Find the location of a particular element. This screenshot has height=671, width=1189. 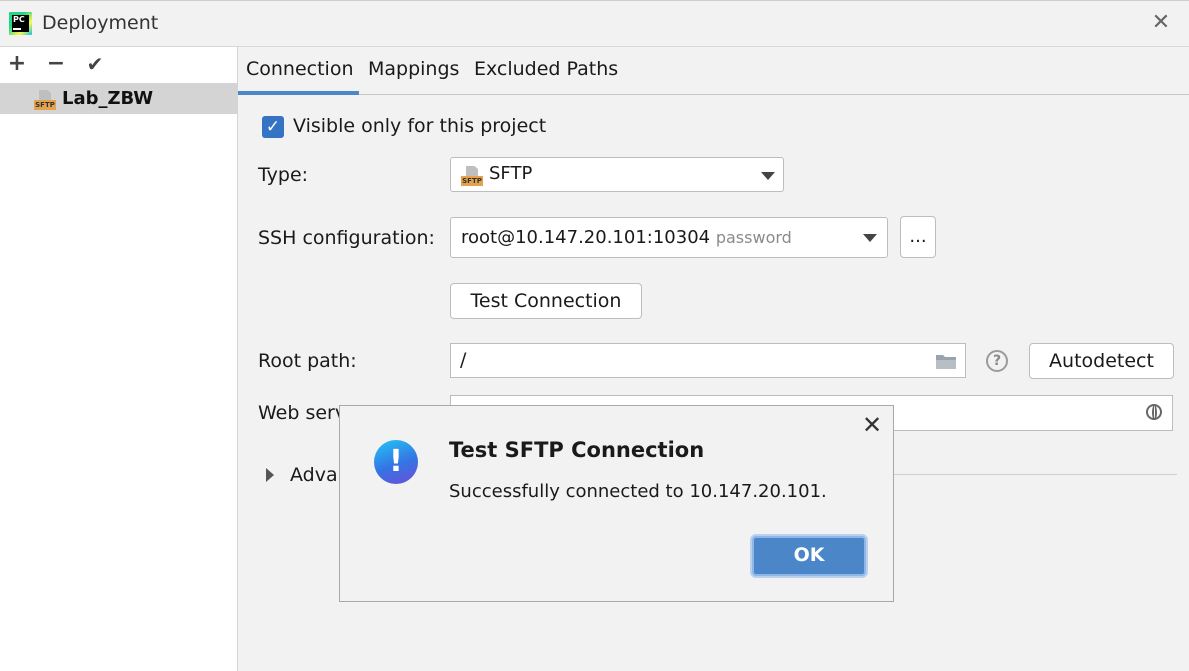

help-icon: ? is located at coordinates (997, 361).